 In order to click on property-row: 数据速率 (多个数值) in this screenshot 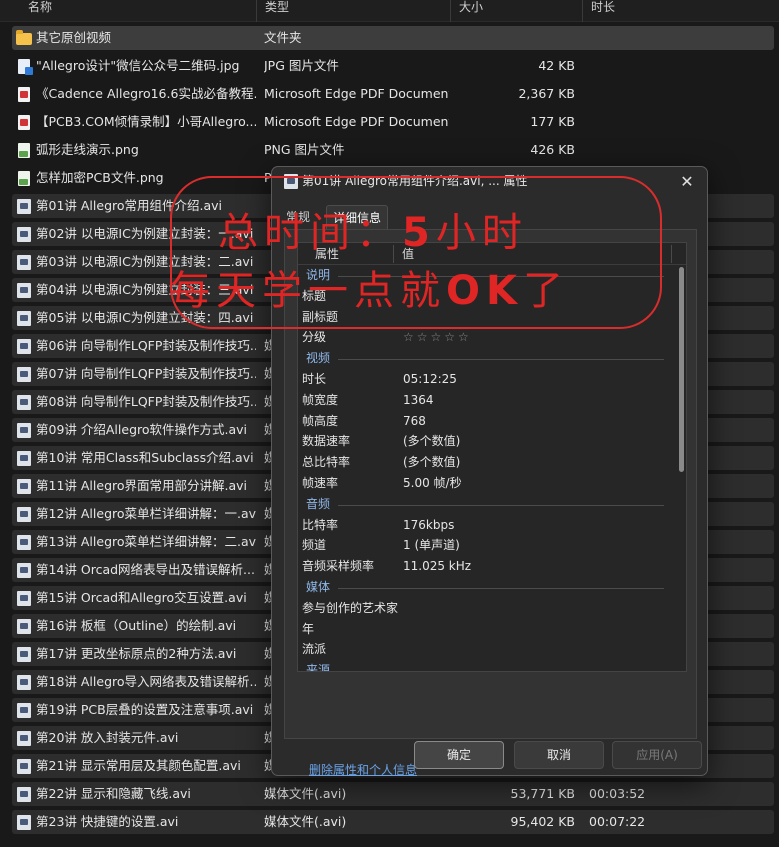, I will do `click(486, 441)`.